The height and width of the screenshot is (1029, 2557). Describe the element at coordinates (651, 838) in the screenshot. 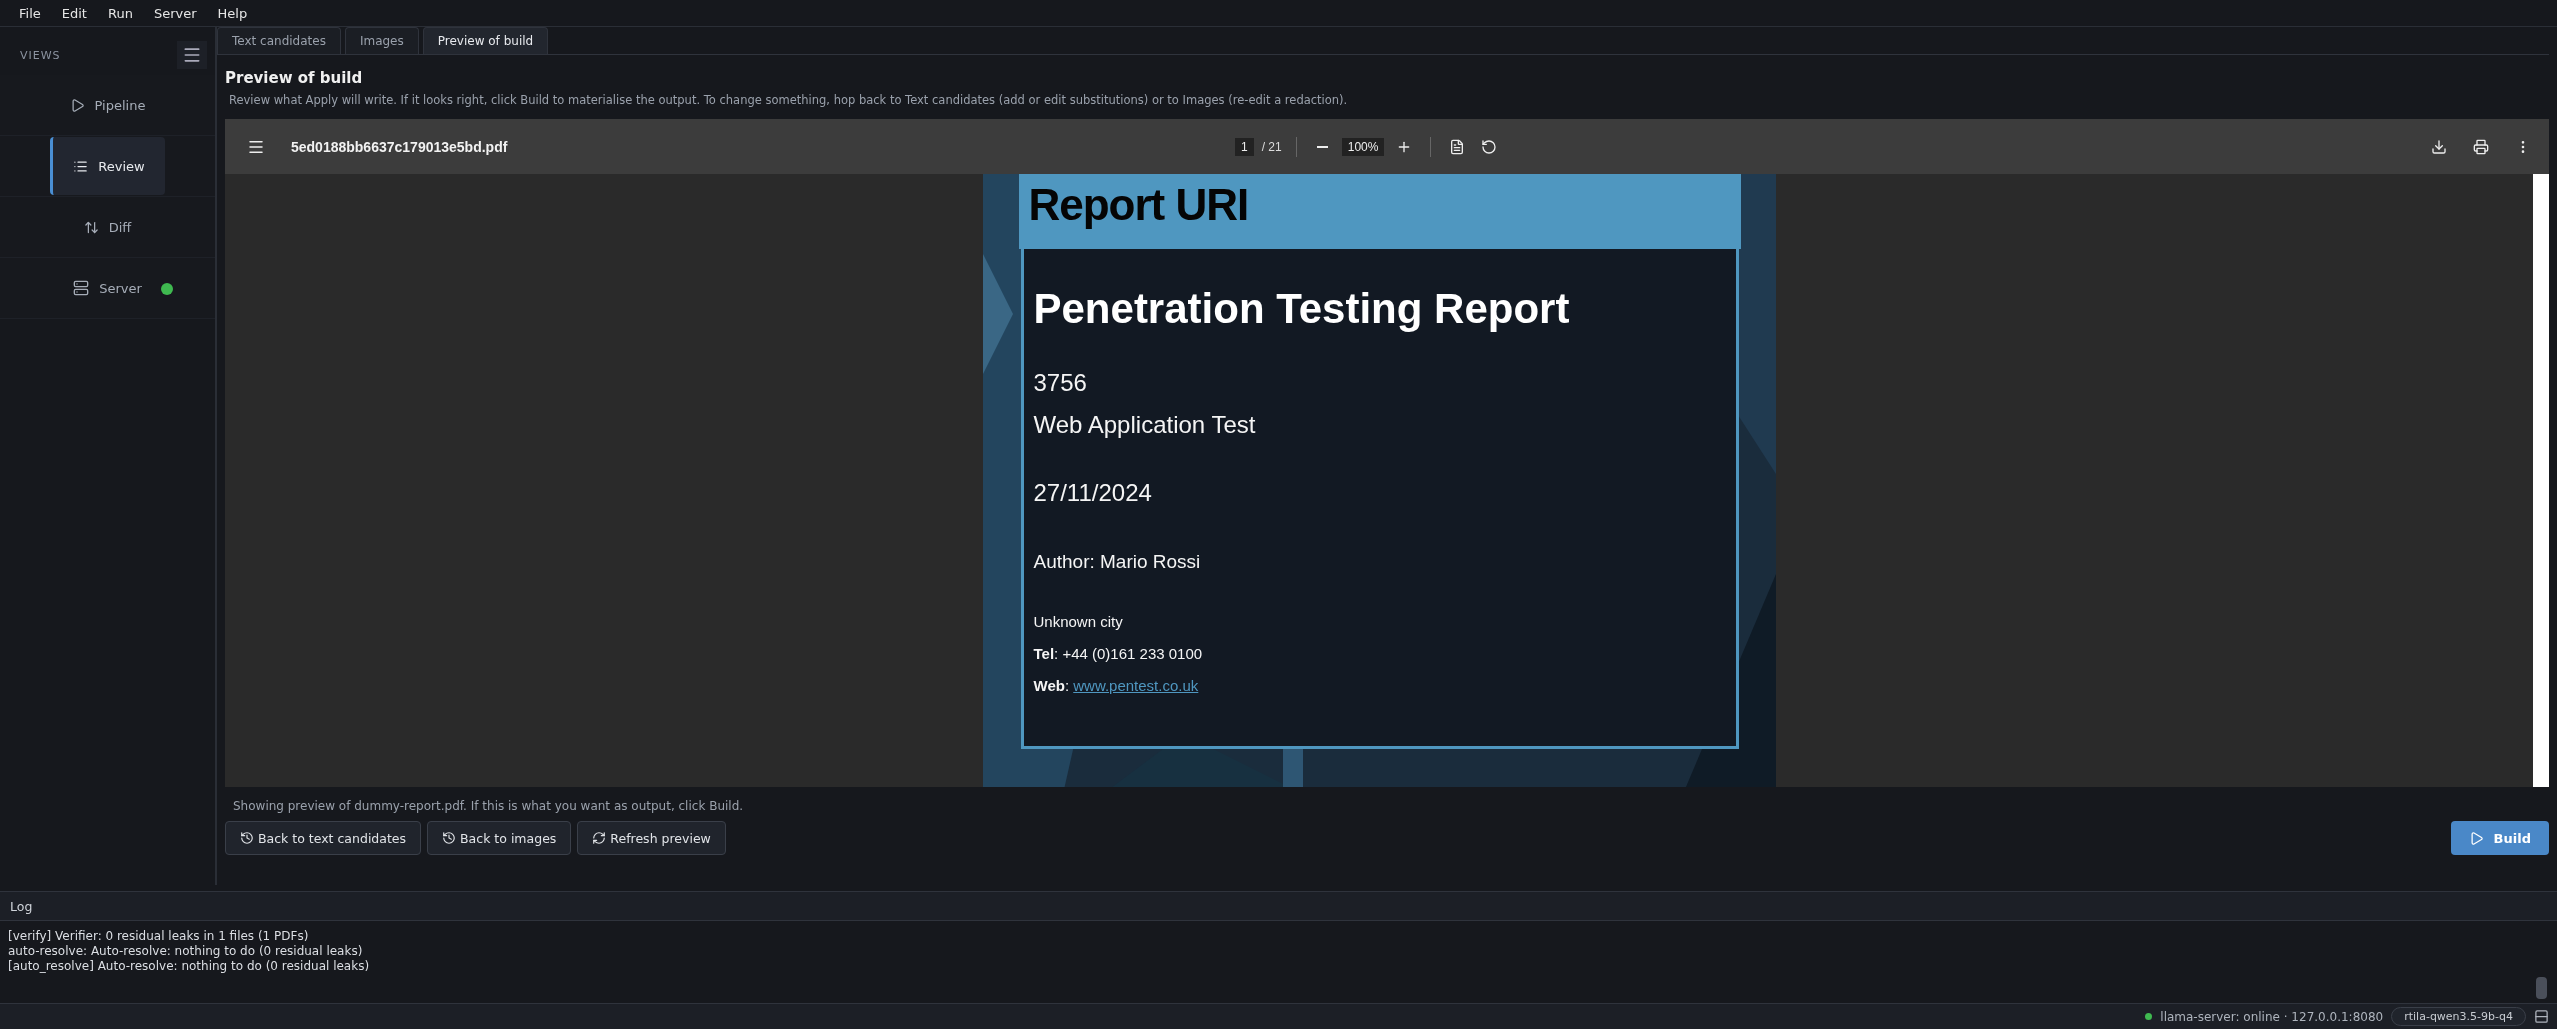

I see `action-button: Refresh preview` at that location.